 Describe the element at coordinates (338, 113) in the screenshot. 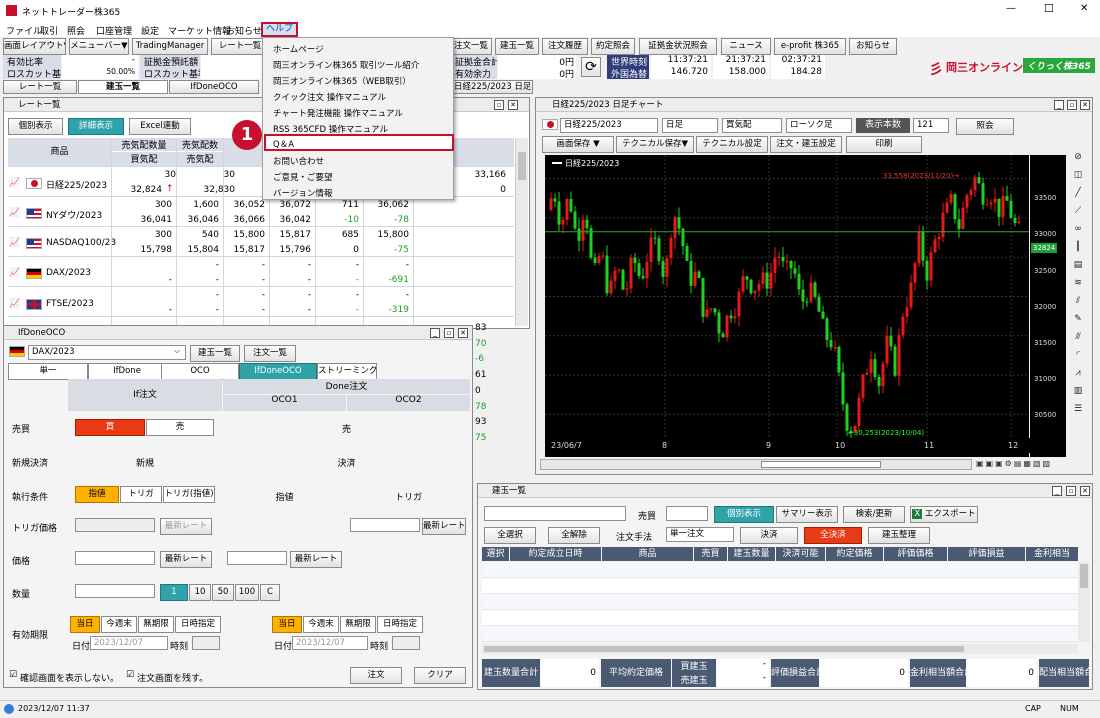

I see `menu-item-chart-manual: チャート発注機能 操作マニュアル` at that location.